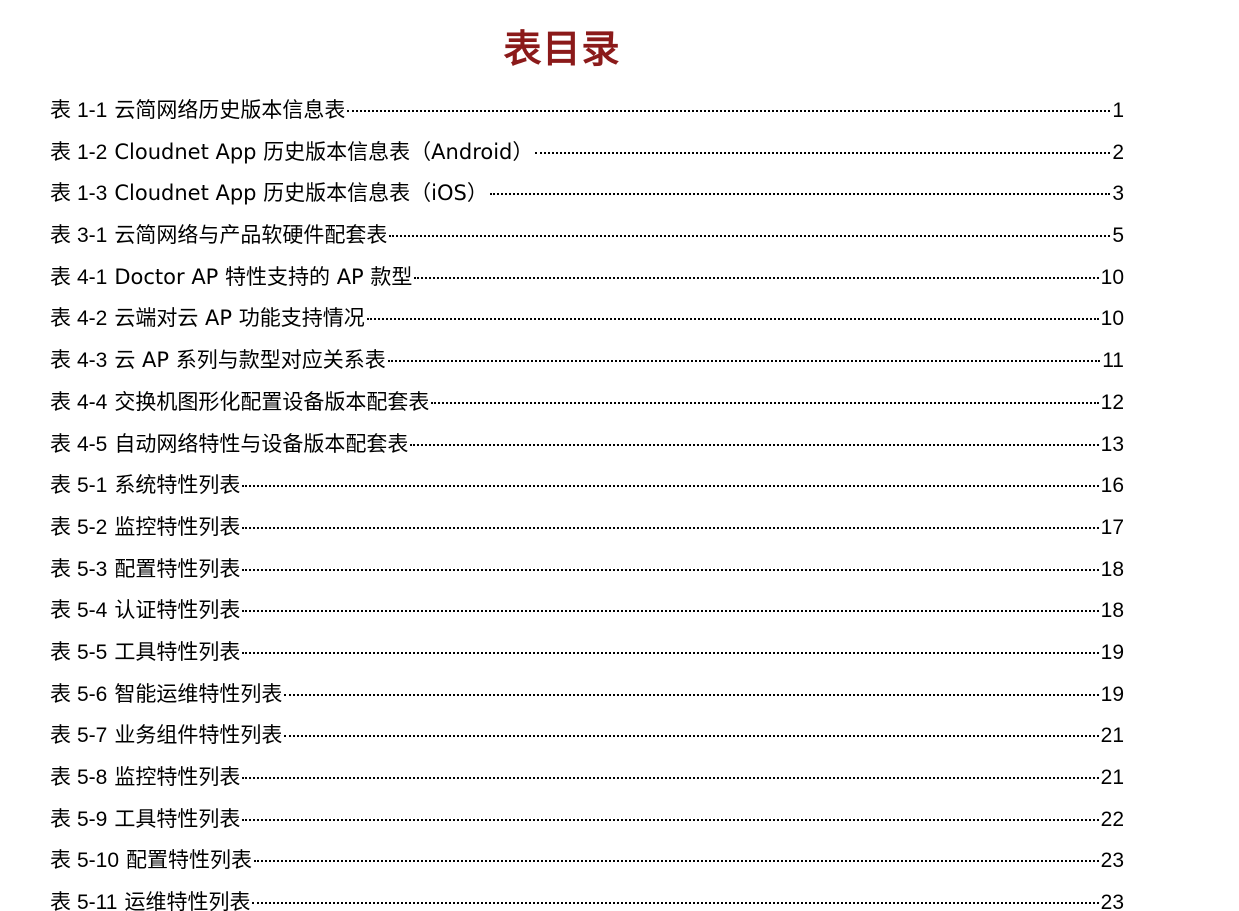  Describe the element at coordinates (587, 403) in the screenshot. I see `toc-entry: 表 4-4 交换机图形化配置设备版本配套表 12` at that location.